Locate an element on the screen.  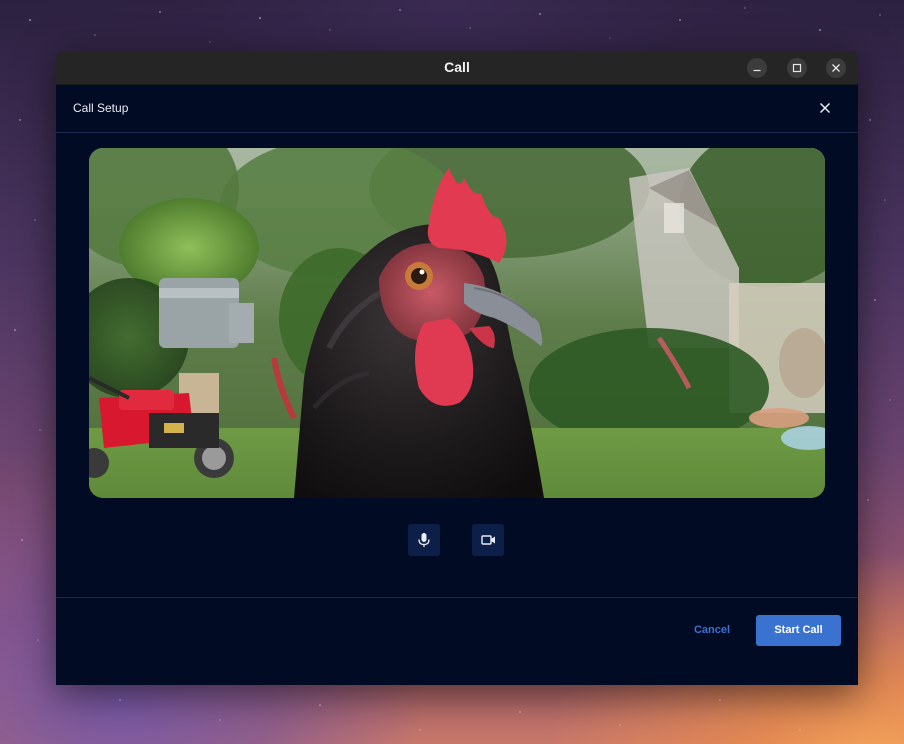
window-titlebar: Call is located at coordinates (457, 68).